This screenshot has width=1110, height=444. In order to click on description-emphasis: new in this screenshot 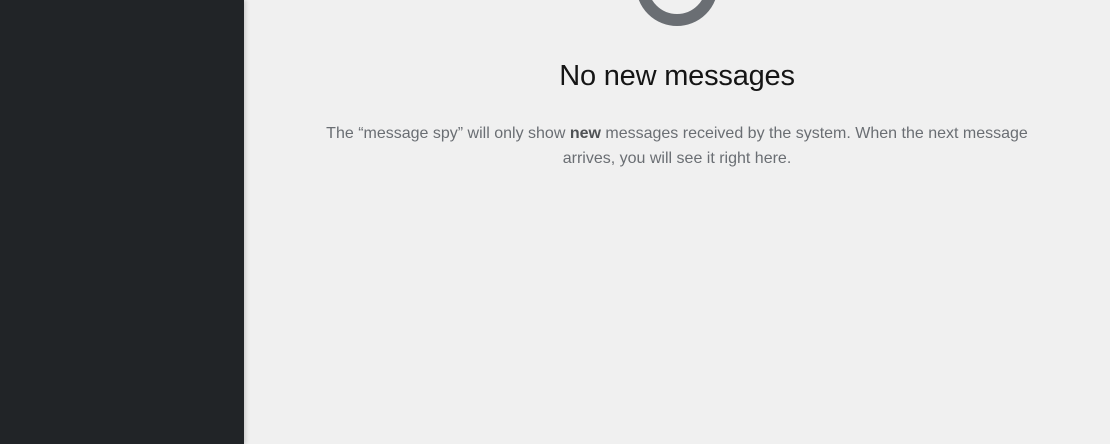, I will do `click(585, 133)`.